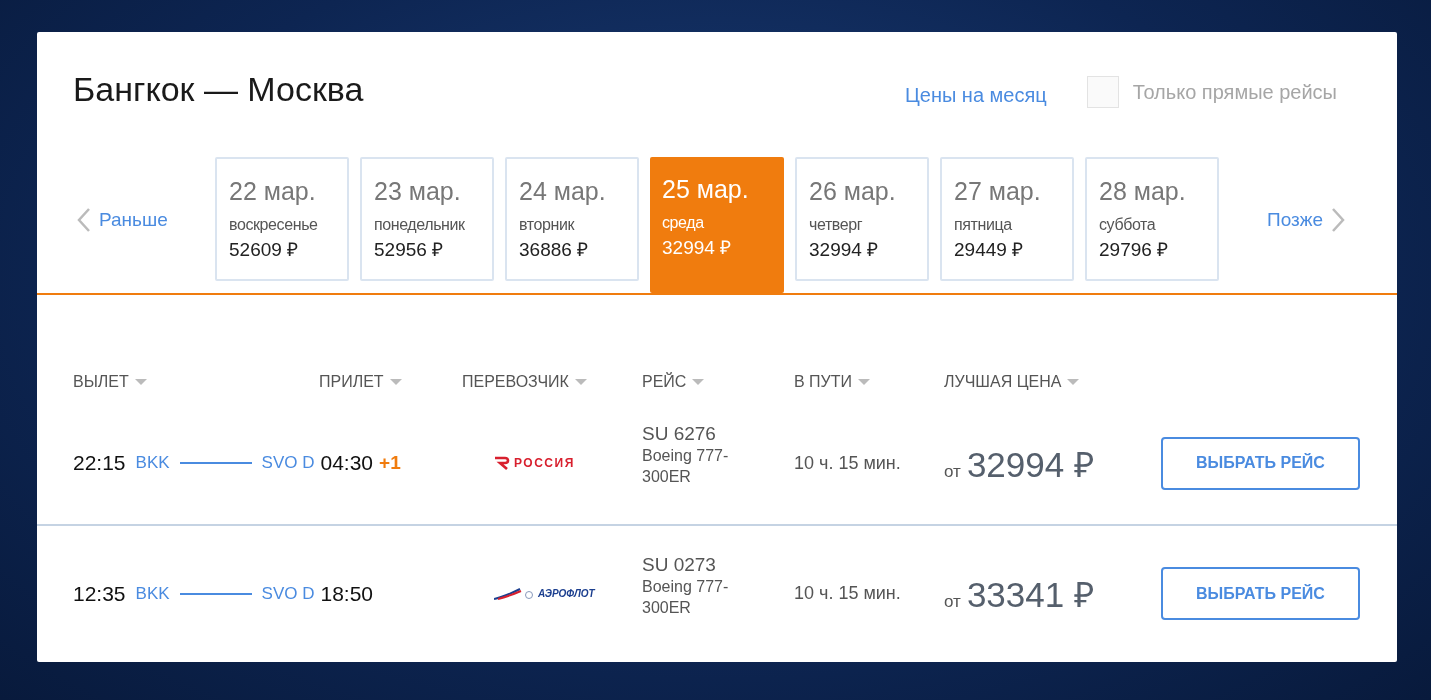 The width and height of the screenshot is (1431, 700). Describe the element at coordinates (975, 95) in the screenshot. I see `month-prices-link: Цены на месяц` at that location.